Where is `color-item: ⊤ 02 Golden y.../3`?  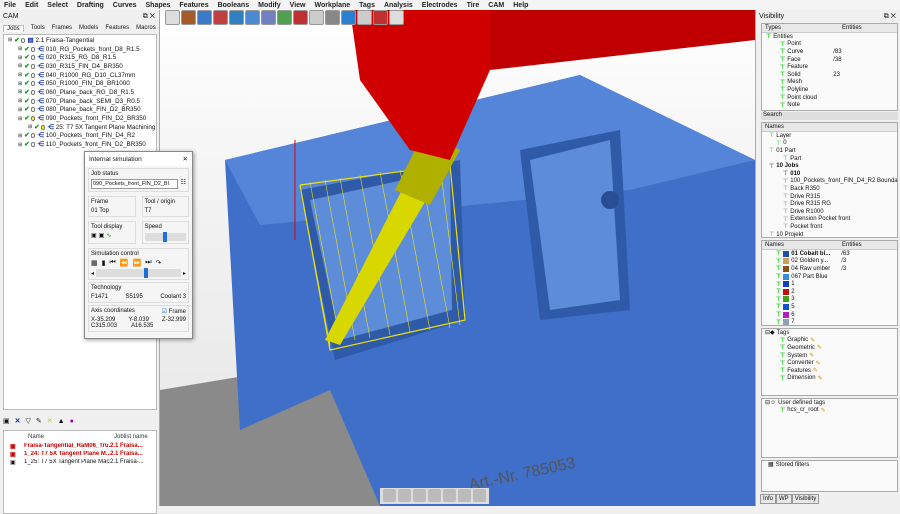
color-item: ⊤ 02 Golden y.../3 is located at coordinates (829, 262).